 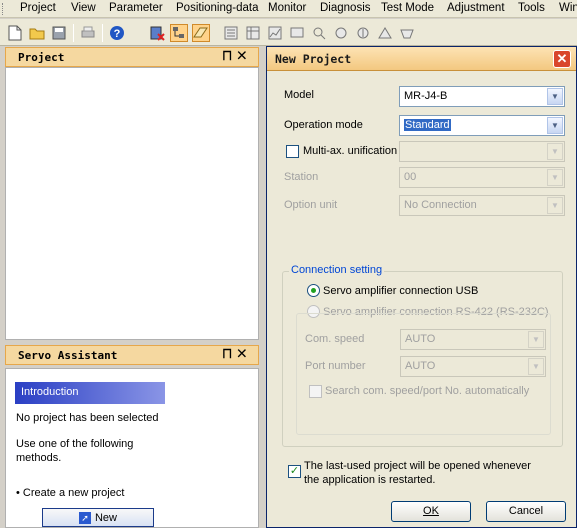 What do you see at coordinates (132, 57) in the screenshot?
I see `project-panel-title: Project ⨅✕` at bounding box center [132, 57].